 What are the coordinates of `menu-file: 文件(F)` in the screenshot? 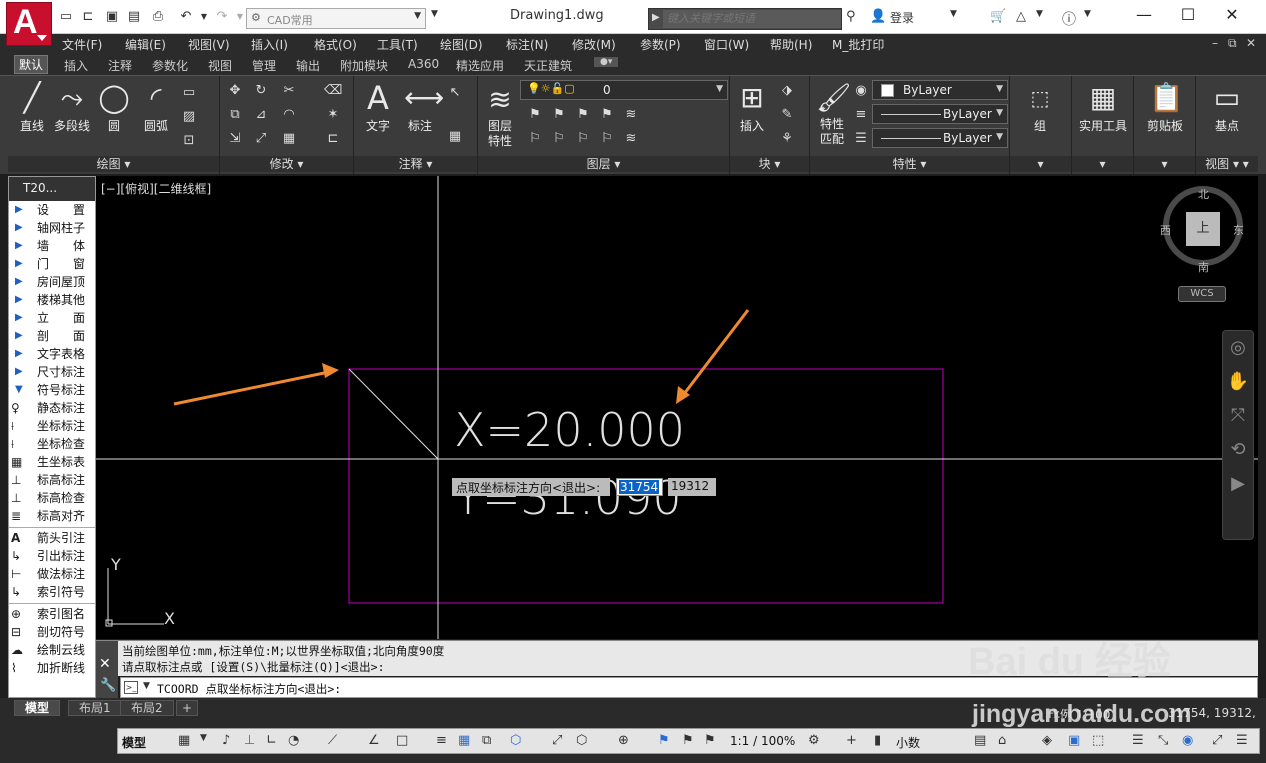 It's located at (82, 44).